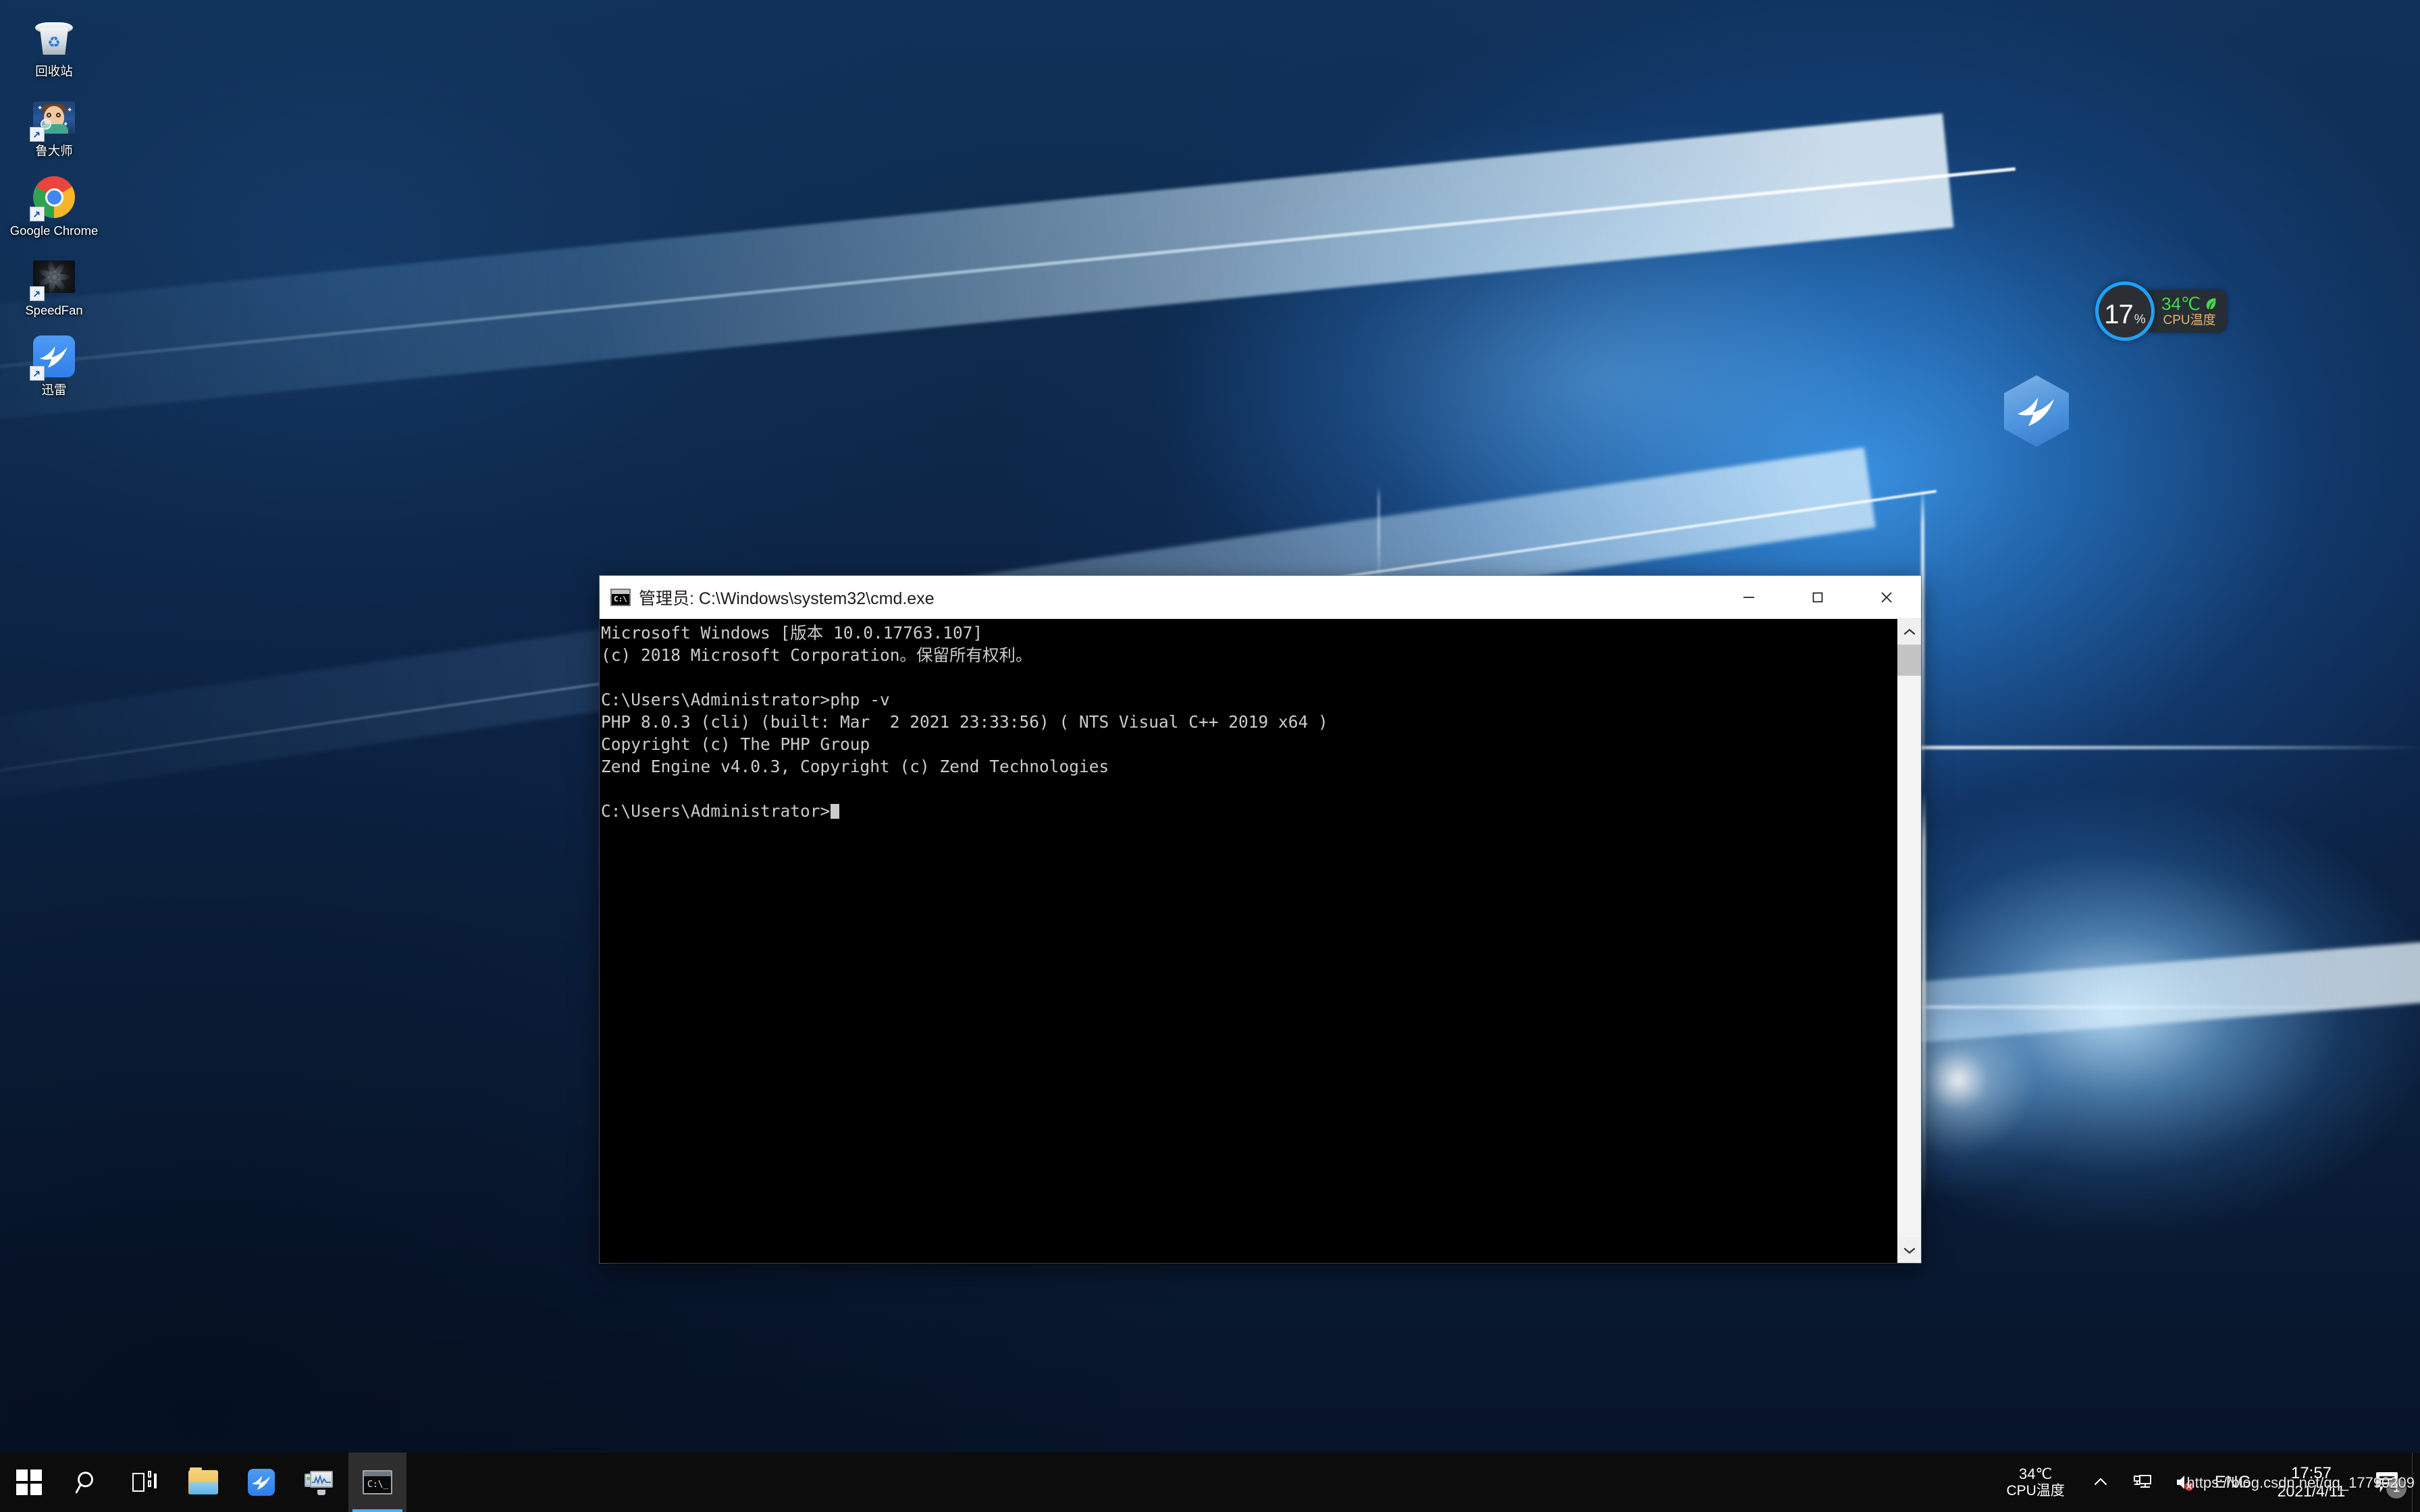 Image resolution: width=2420 pixels, height=1512 pixels. I want to click on system-tray: 34℃ CPU温度 ENG 17:57 2021/4/11 1, so click(2205, 1482).